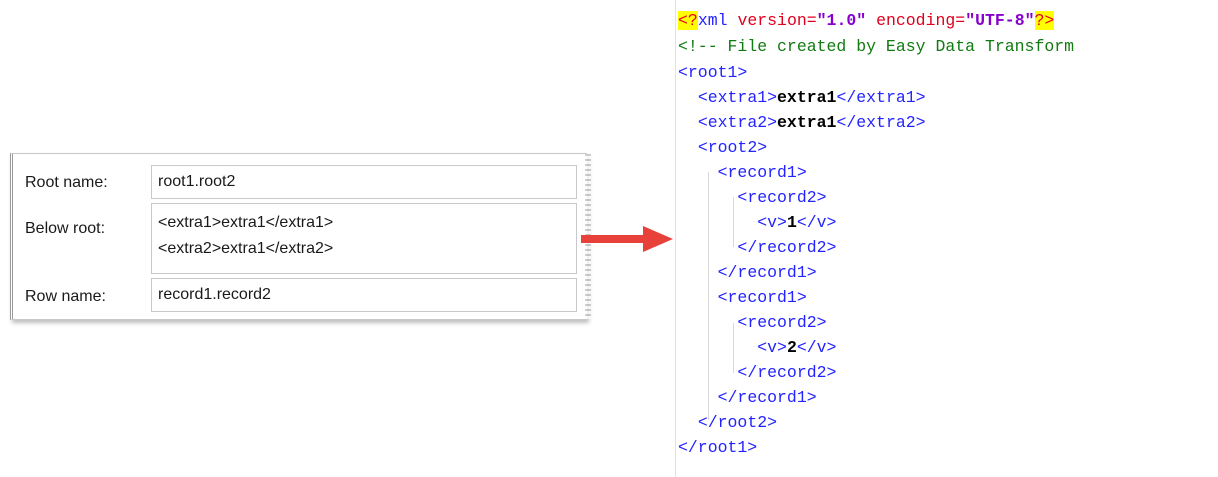 This screenshot has height=477, width=1218. What do you see at coordinates (364, 182) in the screenshot?
I see `root-name-input: root1.root2` at bounding box center [364, 182].